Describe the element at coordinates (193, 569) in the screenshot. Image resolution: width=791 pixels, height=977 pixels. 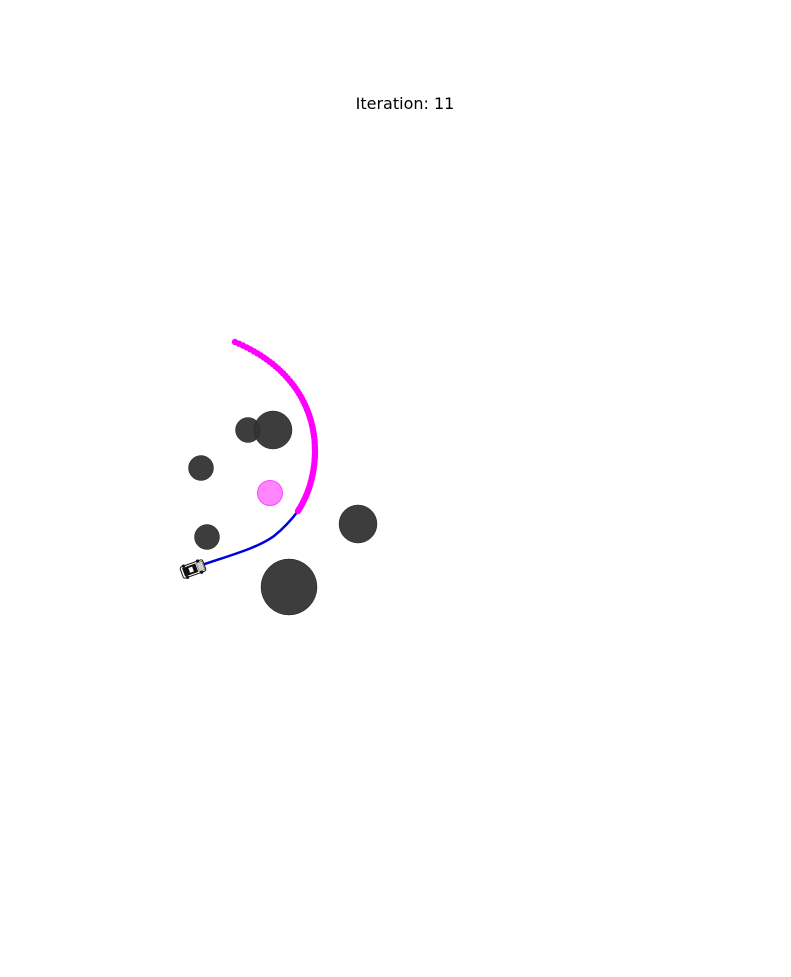
I see `vehicle` at that location.